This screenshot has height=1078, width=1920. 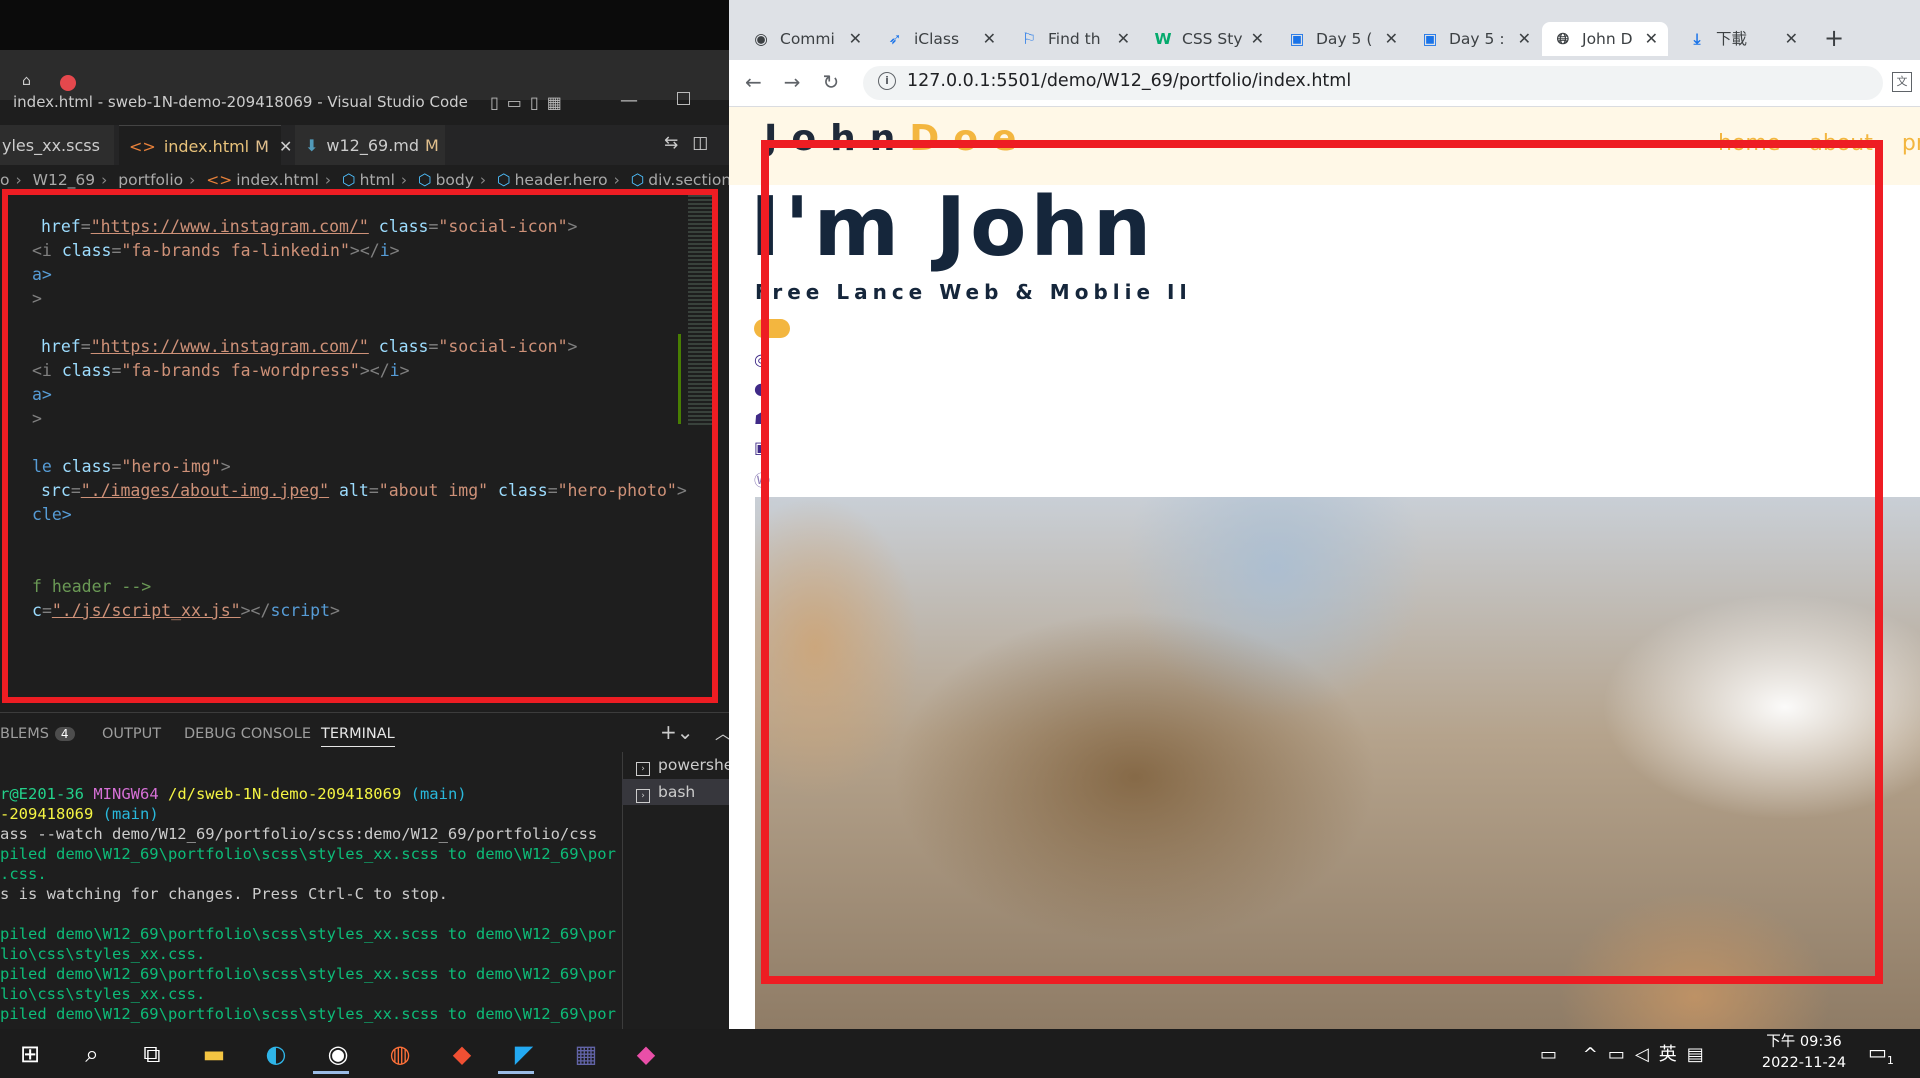 I want to click on compare-changes-icon: ⇆, so click(x=678, y=143).